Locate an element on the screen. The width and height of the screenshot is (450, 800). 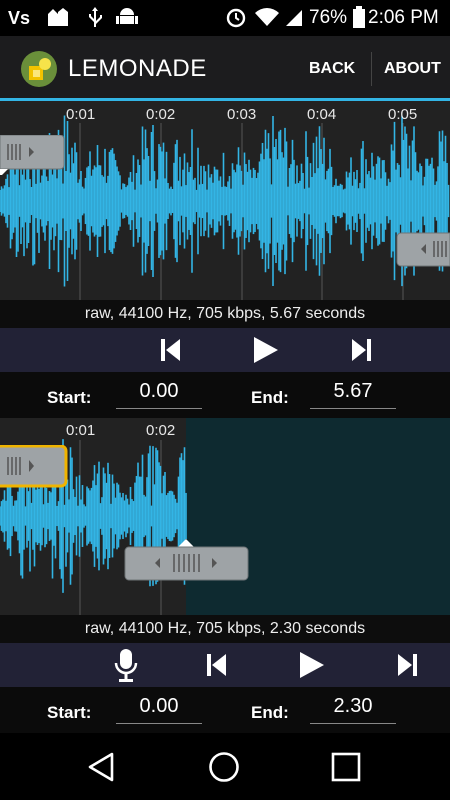
trim-fields: Start: 0.00 End: 2.30 is located at coordinates (225, 710).